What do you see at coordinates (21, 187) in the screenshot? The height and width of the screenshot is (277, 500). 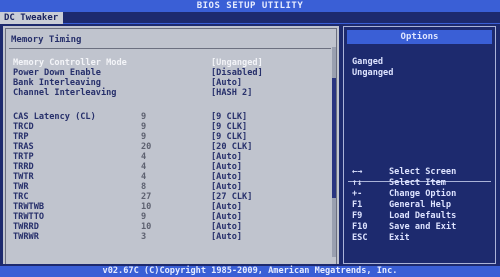 I see `setting-label: TWR` at bounding box center [21, 187].